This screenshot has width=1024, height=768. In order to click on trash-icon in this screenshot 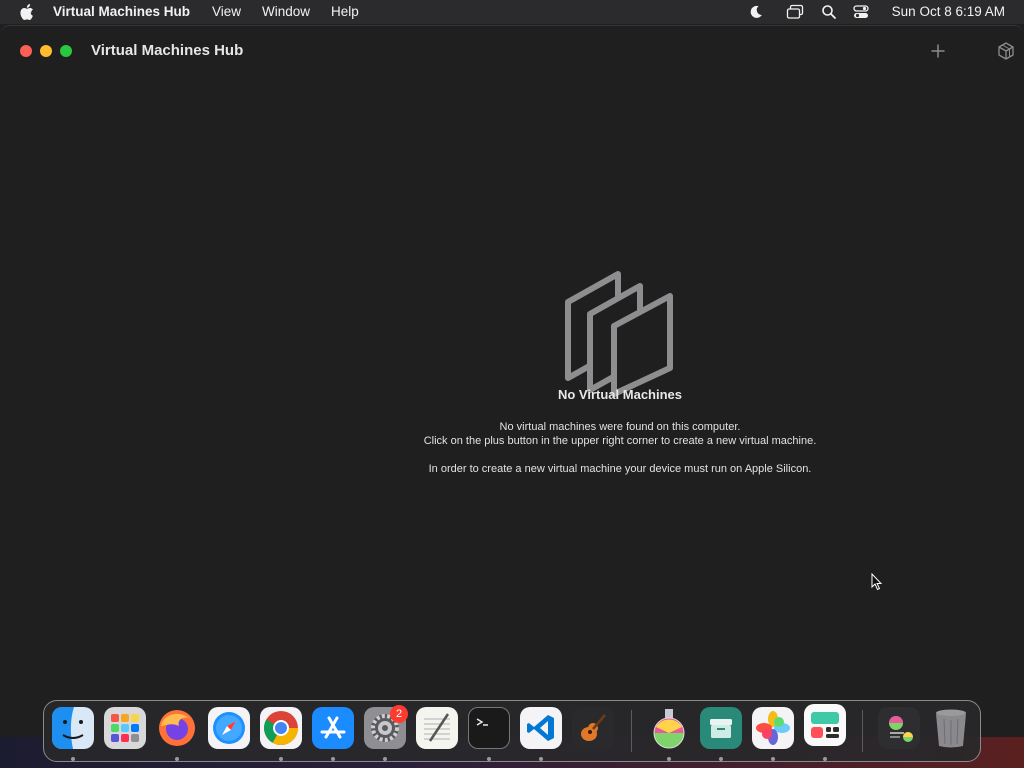, I will do `click(951, 728)`.